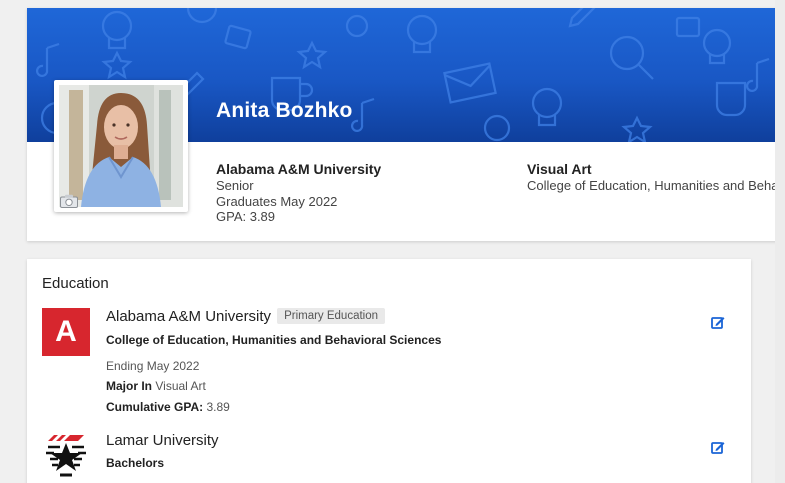  What do you see at coordinates (277, 201) in the screenshot?
I see `graduation-date: Graduates May 2022` at bounding box center [277, 201].